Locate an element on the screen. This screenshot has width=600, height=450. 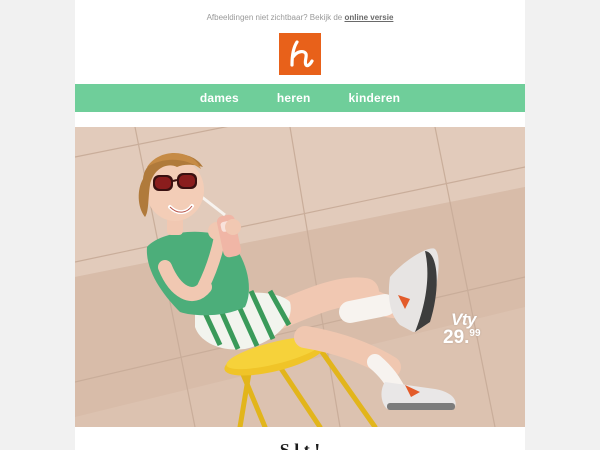
main-navigation: dames heren kinderen is located at coordinates (300, 98).